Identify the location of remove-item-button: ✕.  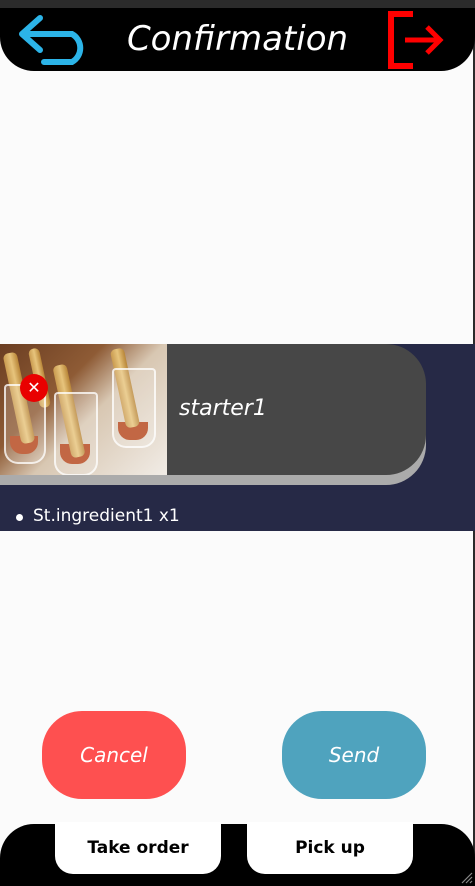
(34, 388).